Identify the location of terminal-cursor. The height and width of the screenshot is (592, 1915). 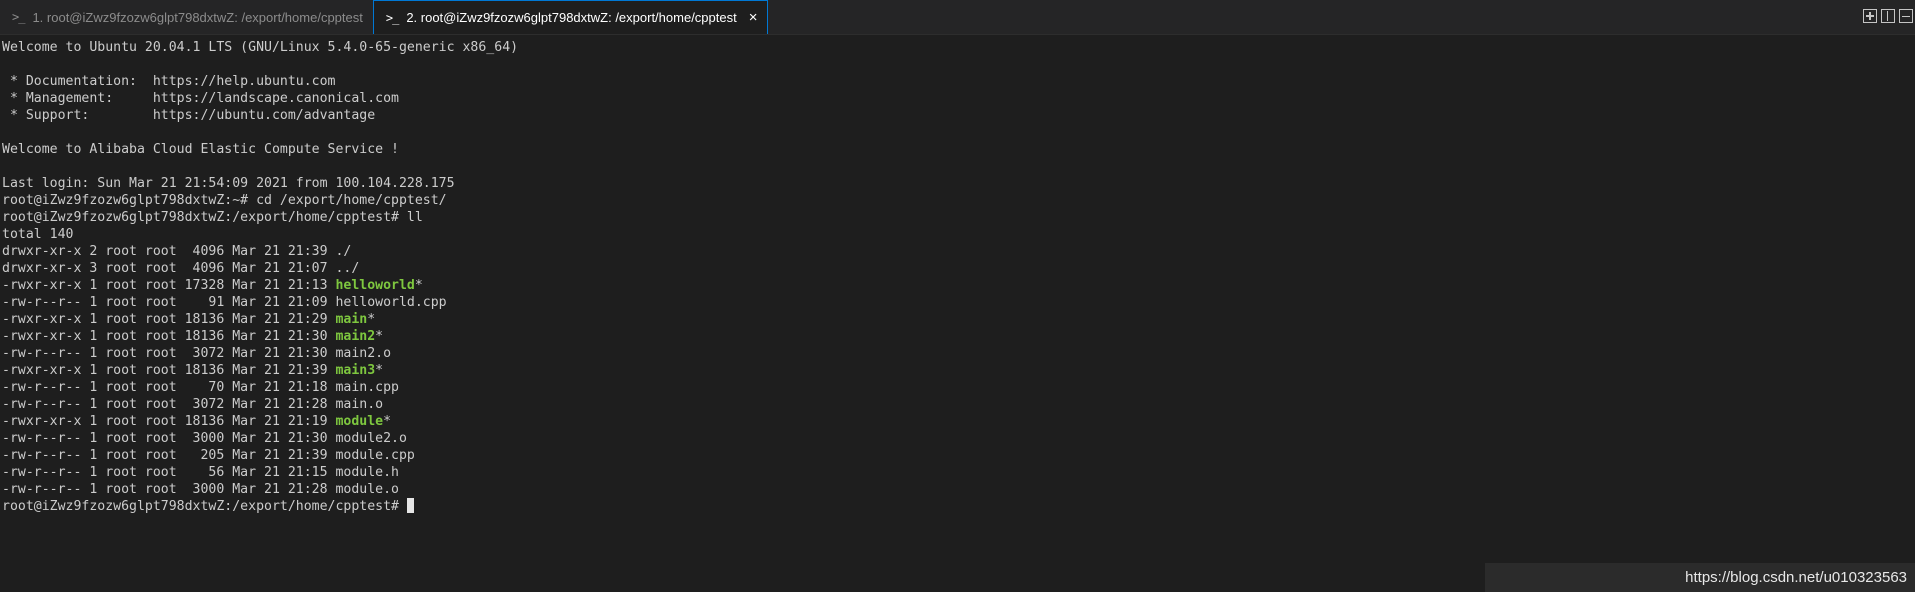
(410, 505).